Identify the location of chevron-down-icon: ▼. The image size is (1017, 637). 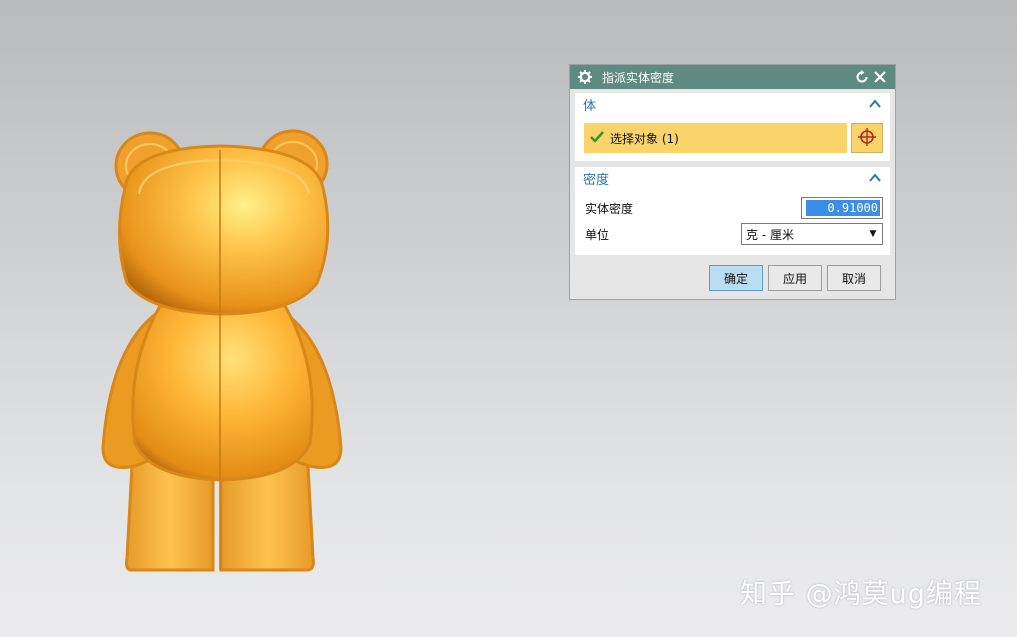
(873, 234).